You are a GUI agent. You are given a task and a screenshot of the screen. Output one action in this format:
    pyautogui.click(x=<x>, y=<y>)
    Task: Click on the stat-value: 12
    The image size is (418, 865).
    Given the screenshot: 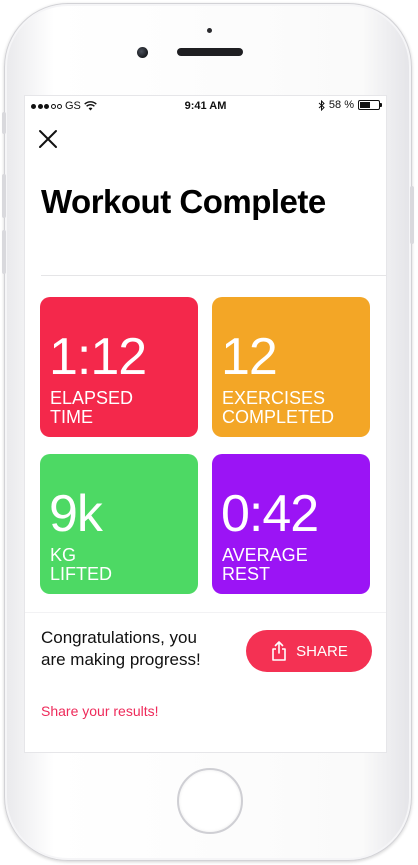 What is the action you would take?
    pyautogui.click(x=249, y=357)
    